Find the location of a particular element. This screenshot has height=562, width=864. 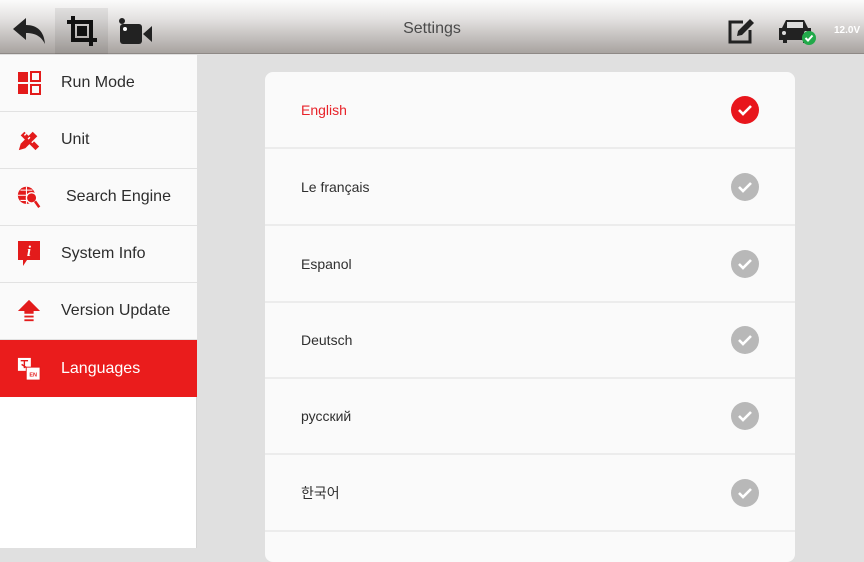

back-button is located at coordinates (29, 31).